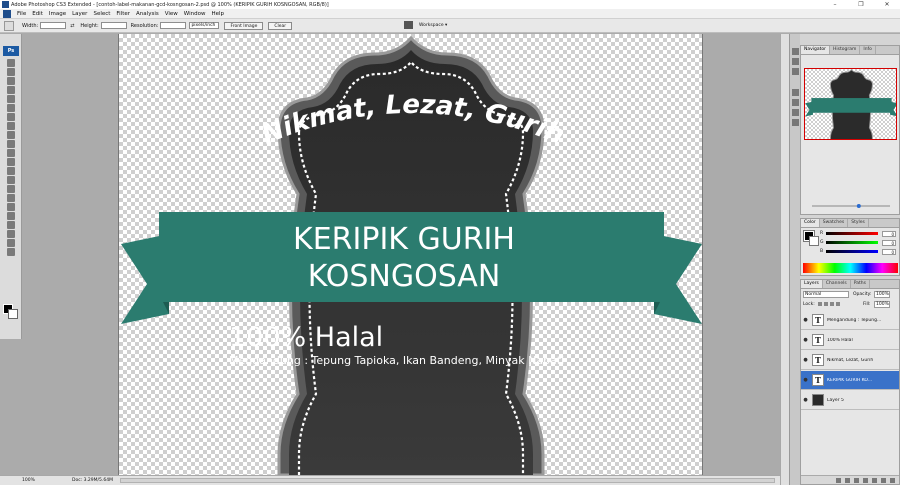 This screenshot has height=485, width=900. I want to click on zoom-tool-icon, so click(11, 252).